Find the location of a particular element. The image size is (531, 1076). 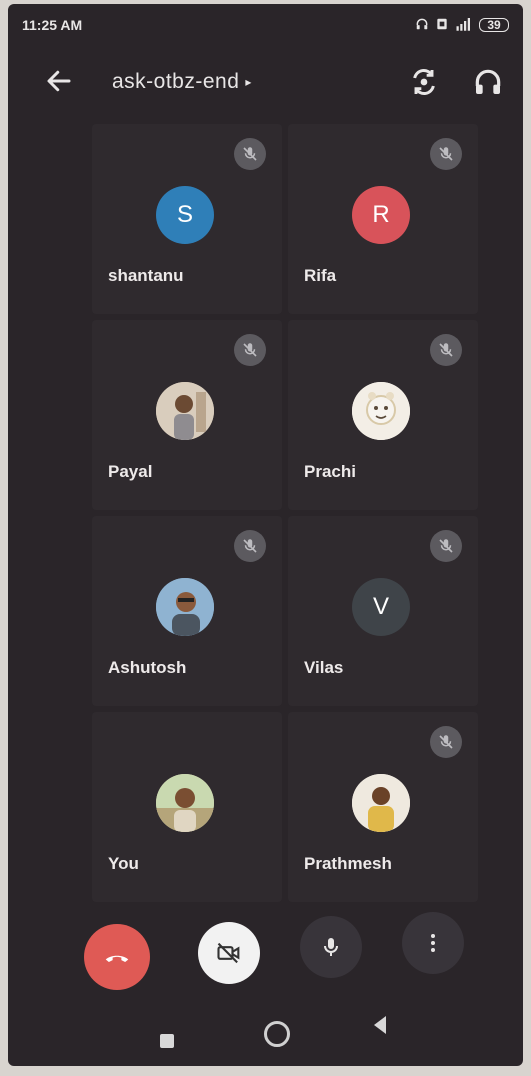

phone-hangup-icon is located at coordinates (117, 958).